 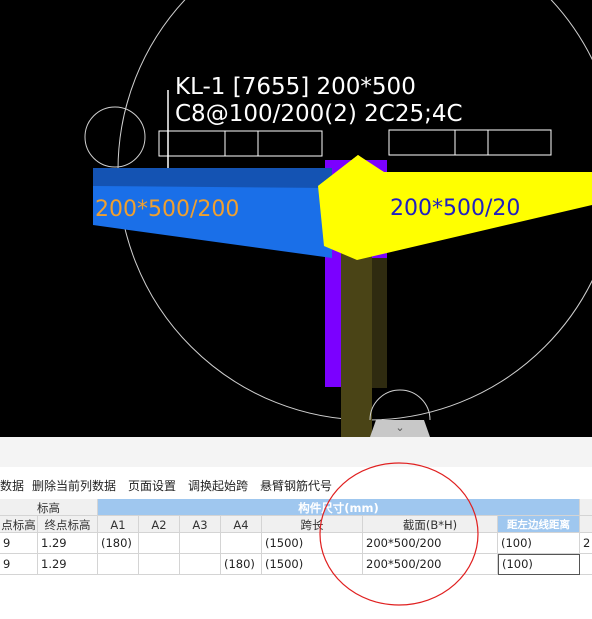 I want to click on red-annotation-circle, so click(x=399, y=534).